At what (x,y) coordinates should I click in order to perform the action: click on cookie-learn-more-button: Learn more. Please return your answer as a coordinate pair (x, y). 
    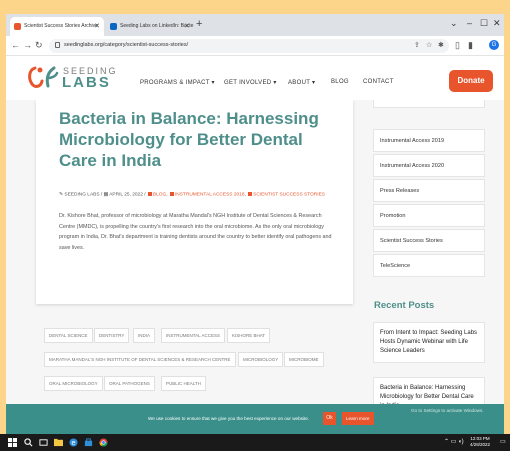
    Looking at the image, I should click on (358, 418).